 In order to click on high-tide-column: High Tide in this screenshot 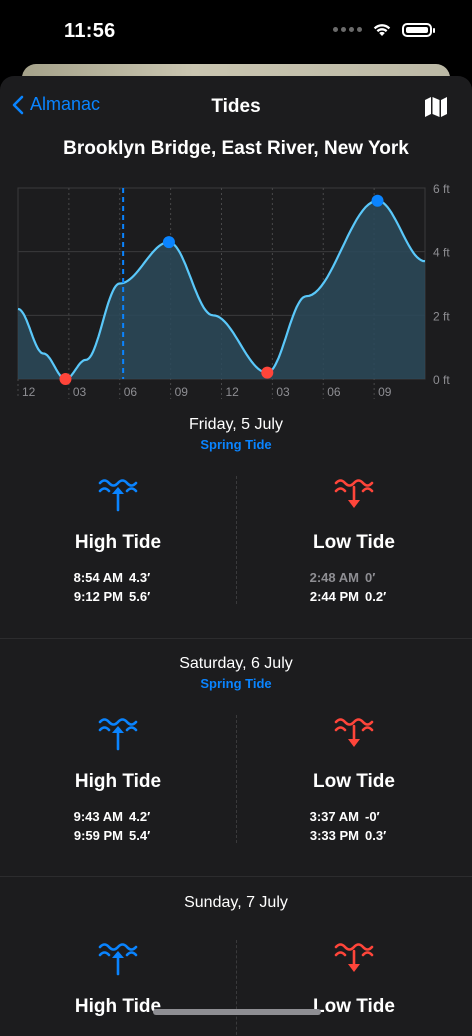, I will do `click(118, 979)`.